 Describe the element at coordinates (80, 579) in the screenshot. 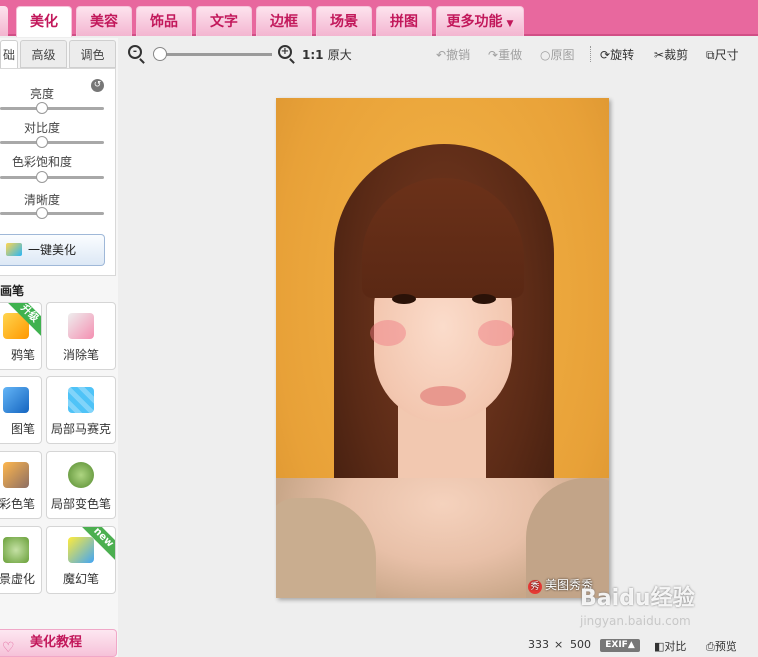

I see `tool-label: 魔幻笔` at that location.